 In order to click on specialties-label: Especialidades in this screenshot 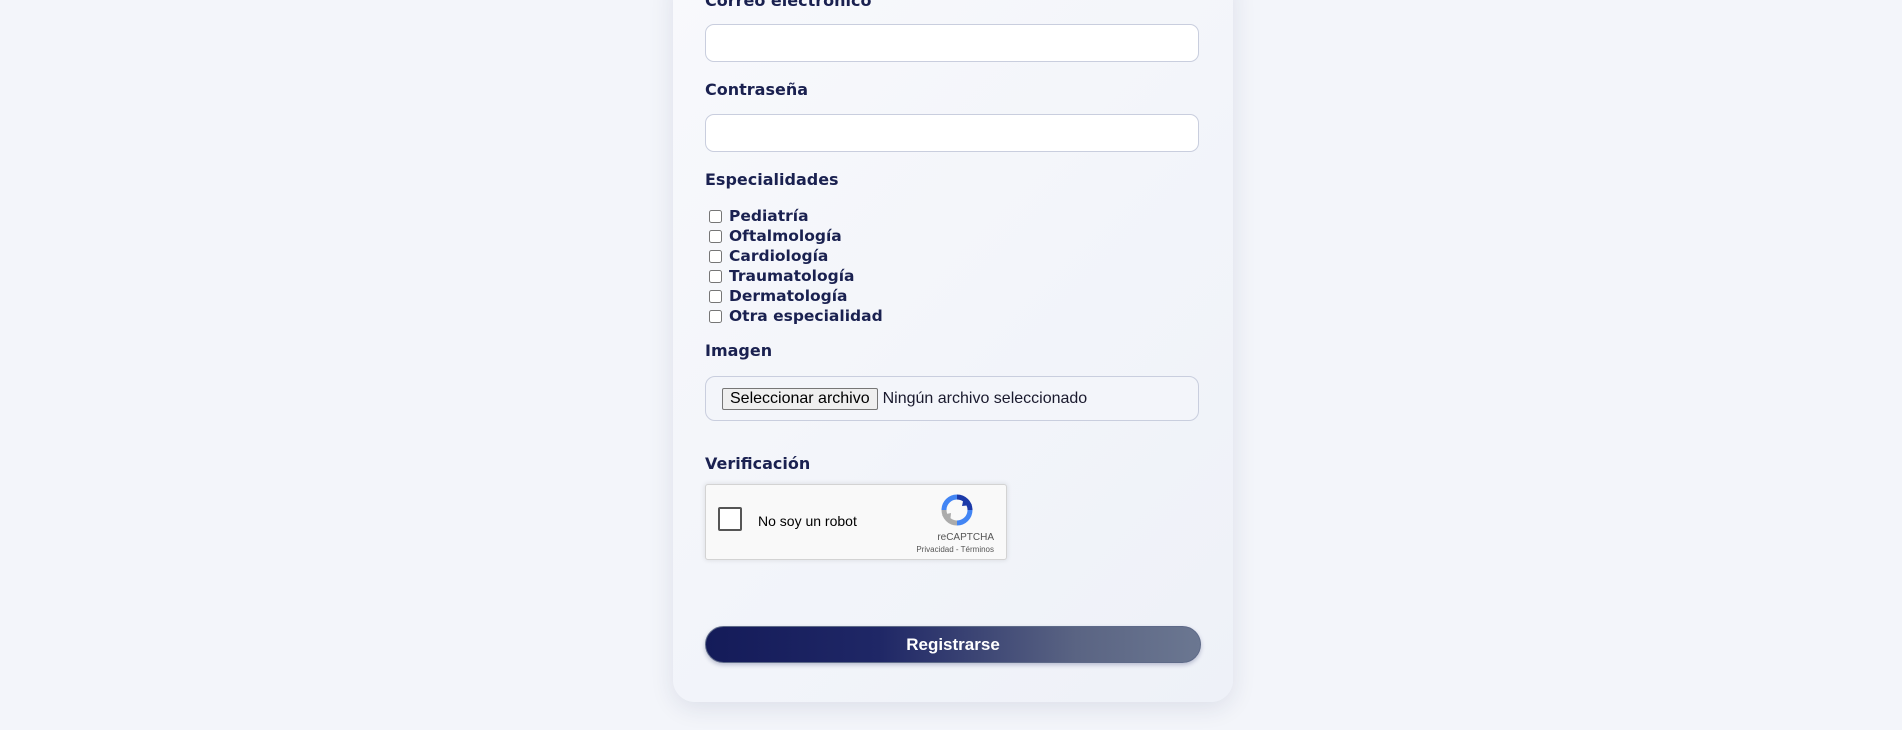, I will do `click(772, 179)`.